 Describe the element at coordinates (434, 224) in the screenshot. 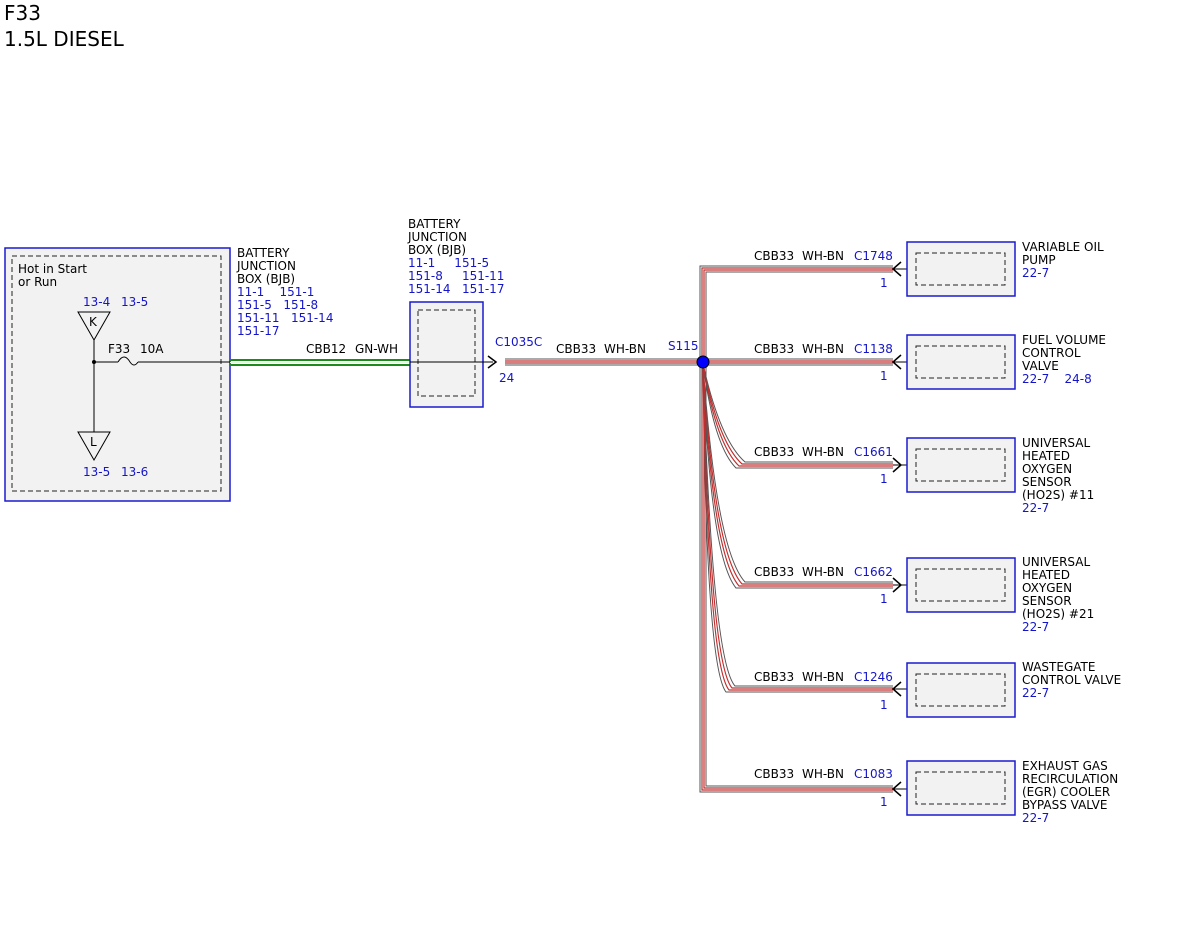

I see `bjb2-name-1: BATTERY` at that location.